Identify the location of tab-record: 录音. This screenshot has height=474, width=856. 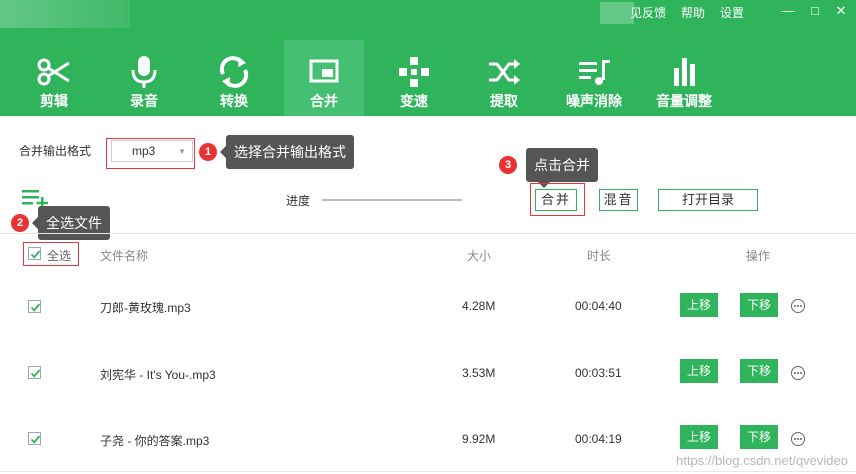
(144, 78).